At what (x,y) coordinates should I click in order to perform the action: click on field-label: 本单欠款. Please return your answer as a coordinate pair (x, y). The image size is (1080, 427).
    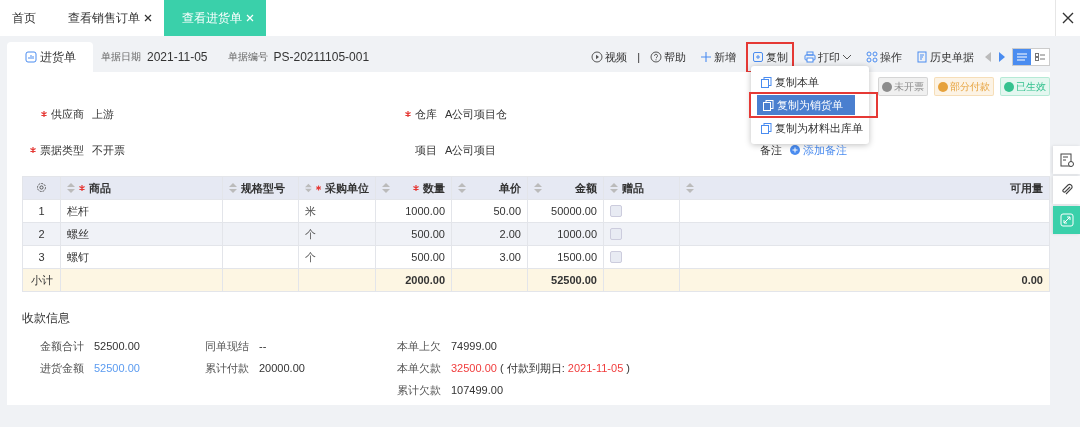
    Looking at the image, I should click on (419, 368).